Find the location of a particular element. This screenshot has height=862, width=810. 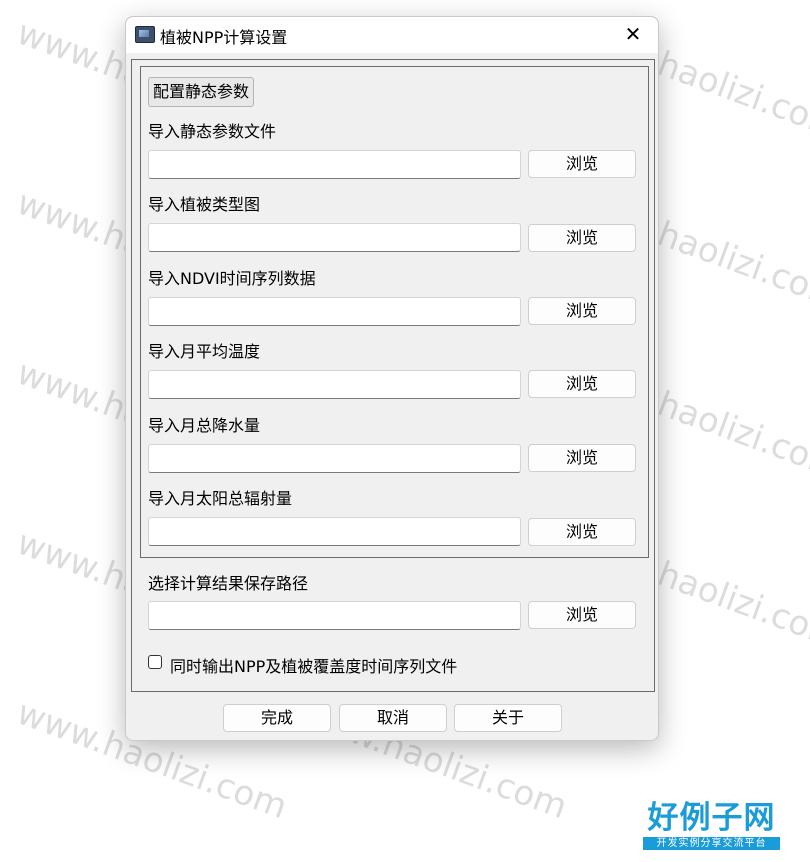

finish-button: 完成 is located at coordinates (277, 718).